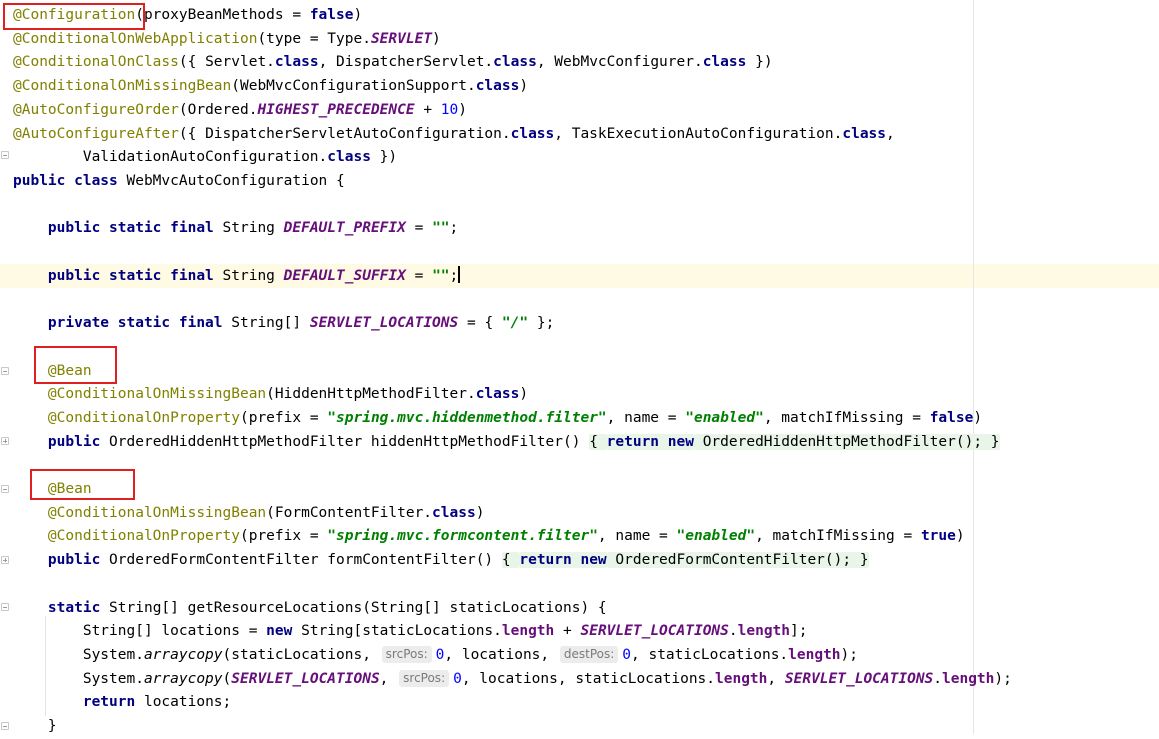 This screenshot has width=1159, height=739. What do you see at coordinates (737, 560) in the screenshot?
I see `folded-code: OrderedFormContentFilter(); }` at bounding box center [737, 560].